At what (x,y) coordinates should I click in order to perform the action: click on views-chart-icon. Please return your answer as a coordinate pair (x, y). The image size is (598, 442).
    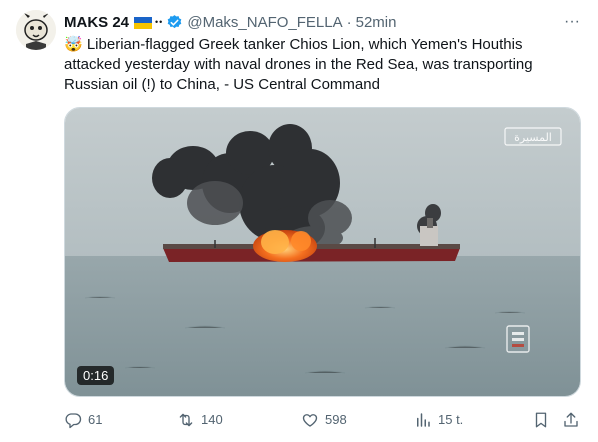
    Looking at the image, I should click on (423, 420).